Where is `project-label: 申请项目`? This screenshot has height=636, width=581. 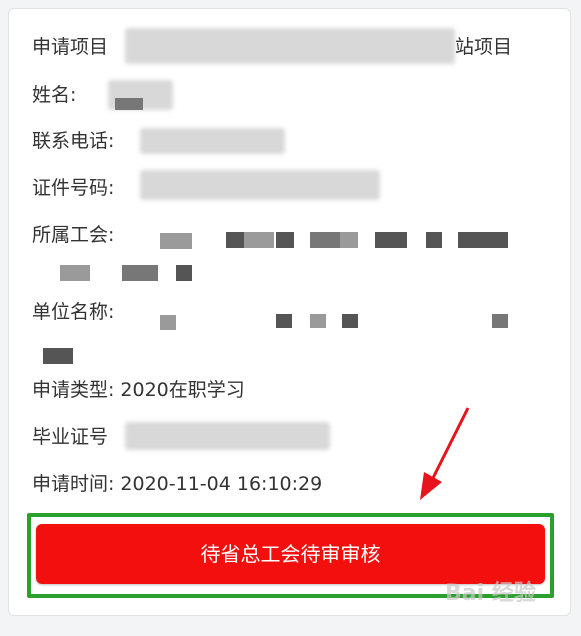
project-label: 申请项目 is located at coordinates (70, 47).